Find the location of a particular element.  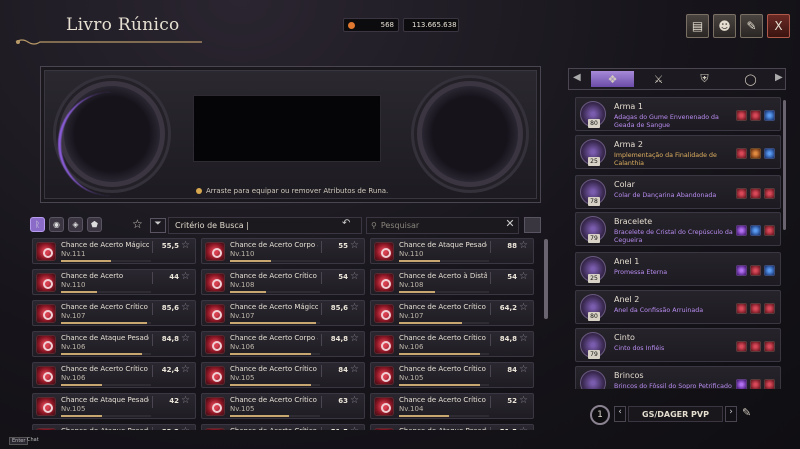

filter-category-all: ᚱ is located at coordinates (37, 224).